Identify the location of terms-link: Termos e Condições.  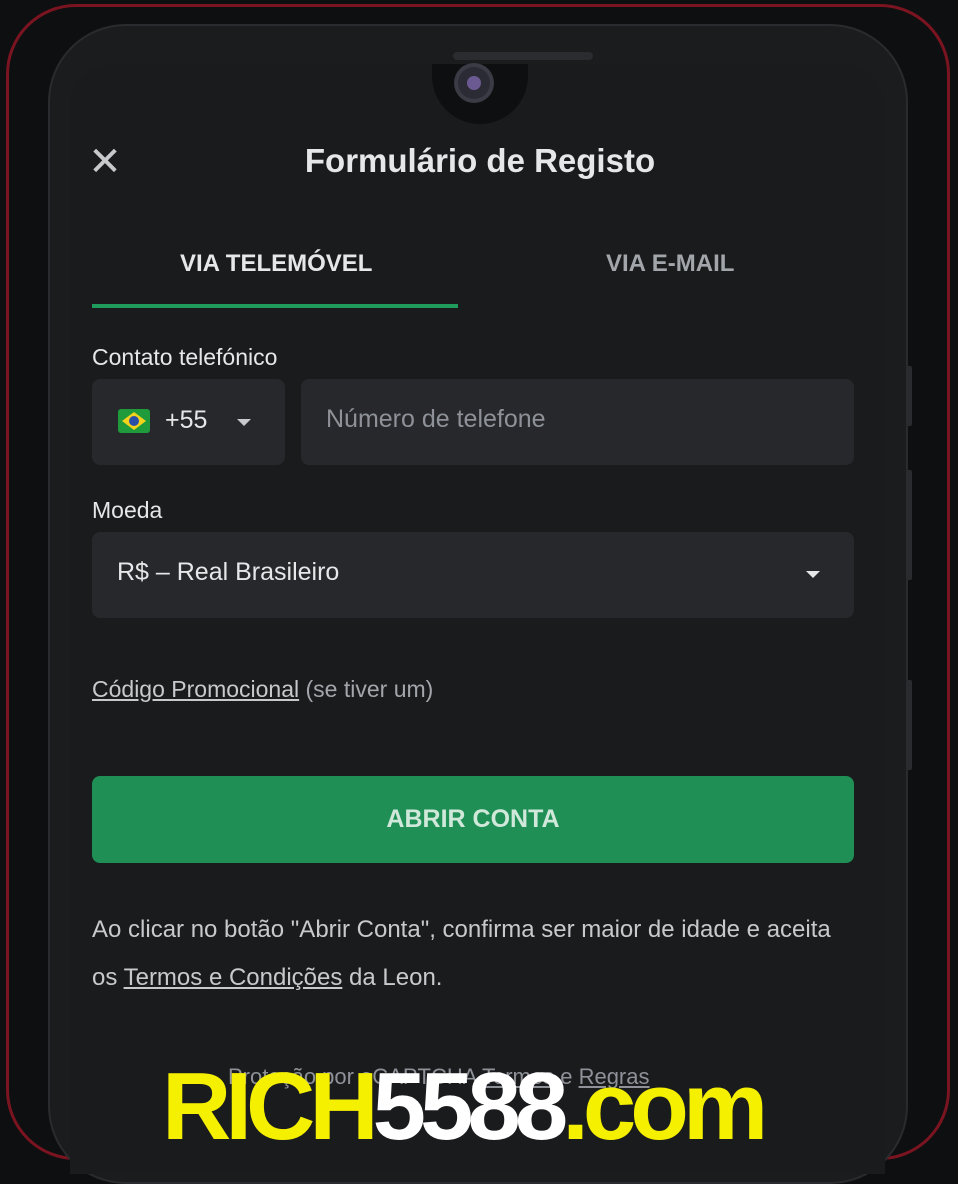
(233, 977).